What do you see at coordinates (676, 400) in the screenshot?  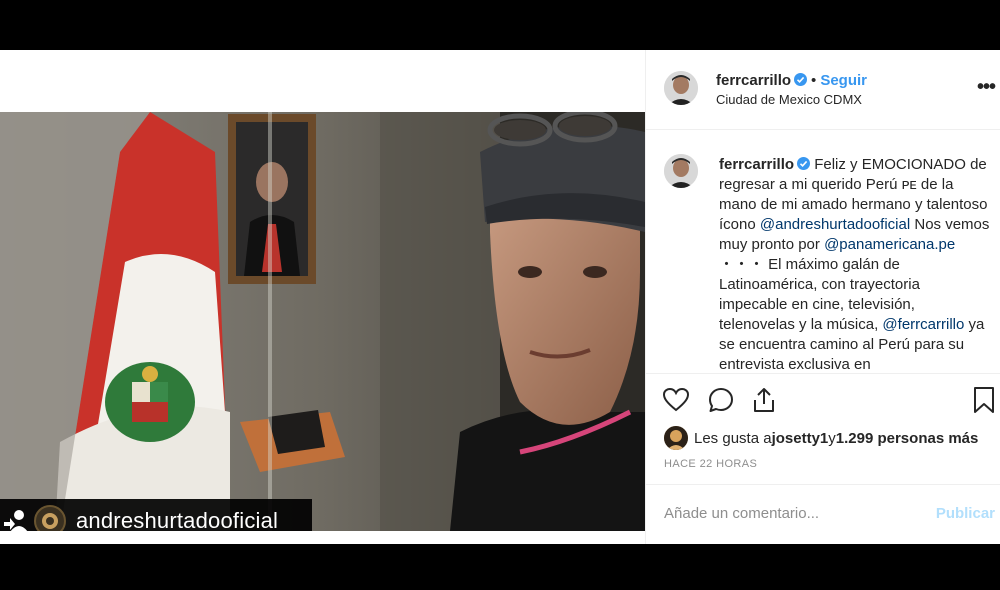 I see `heart-icon` at bounding box center [676, 400].